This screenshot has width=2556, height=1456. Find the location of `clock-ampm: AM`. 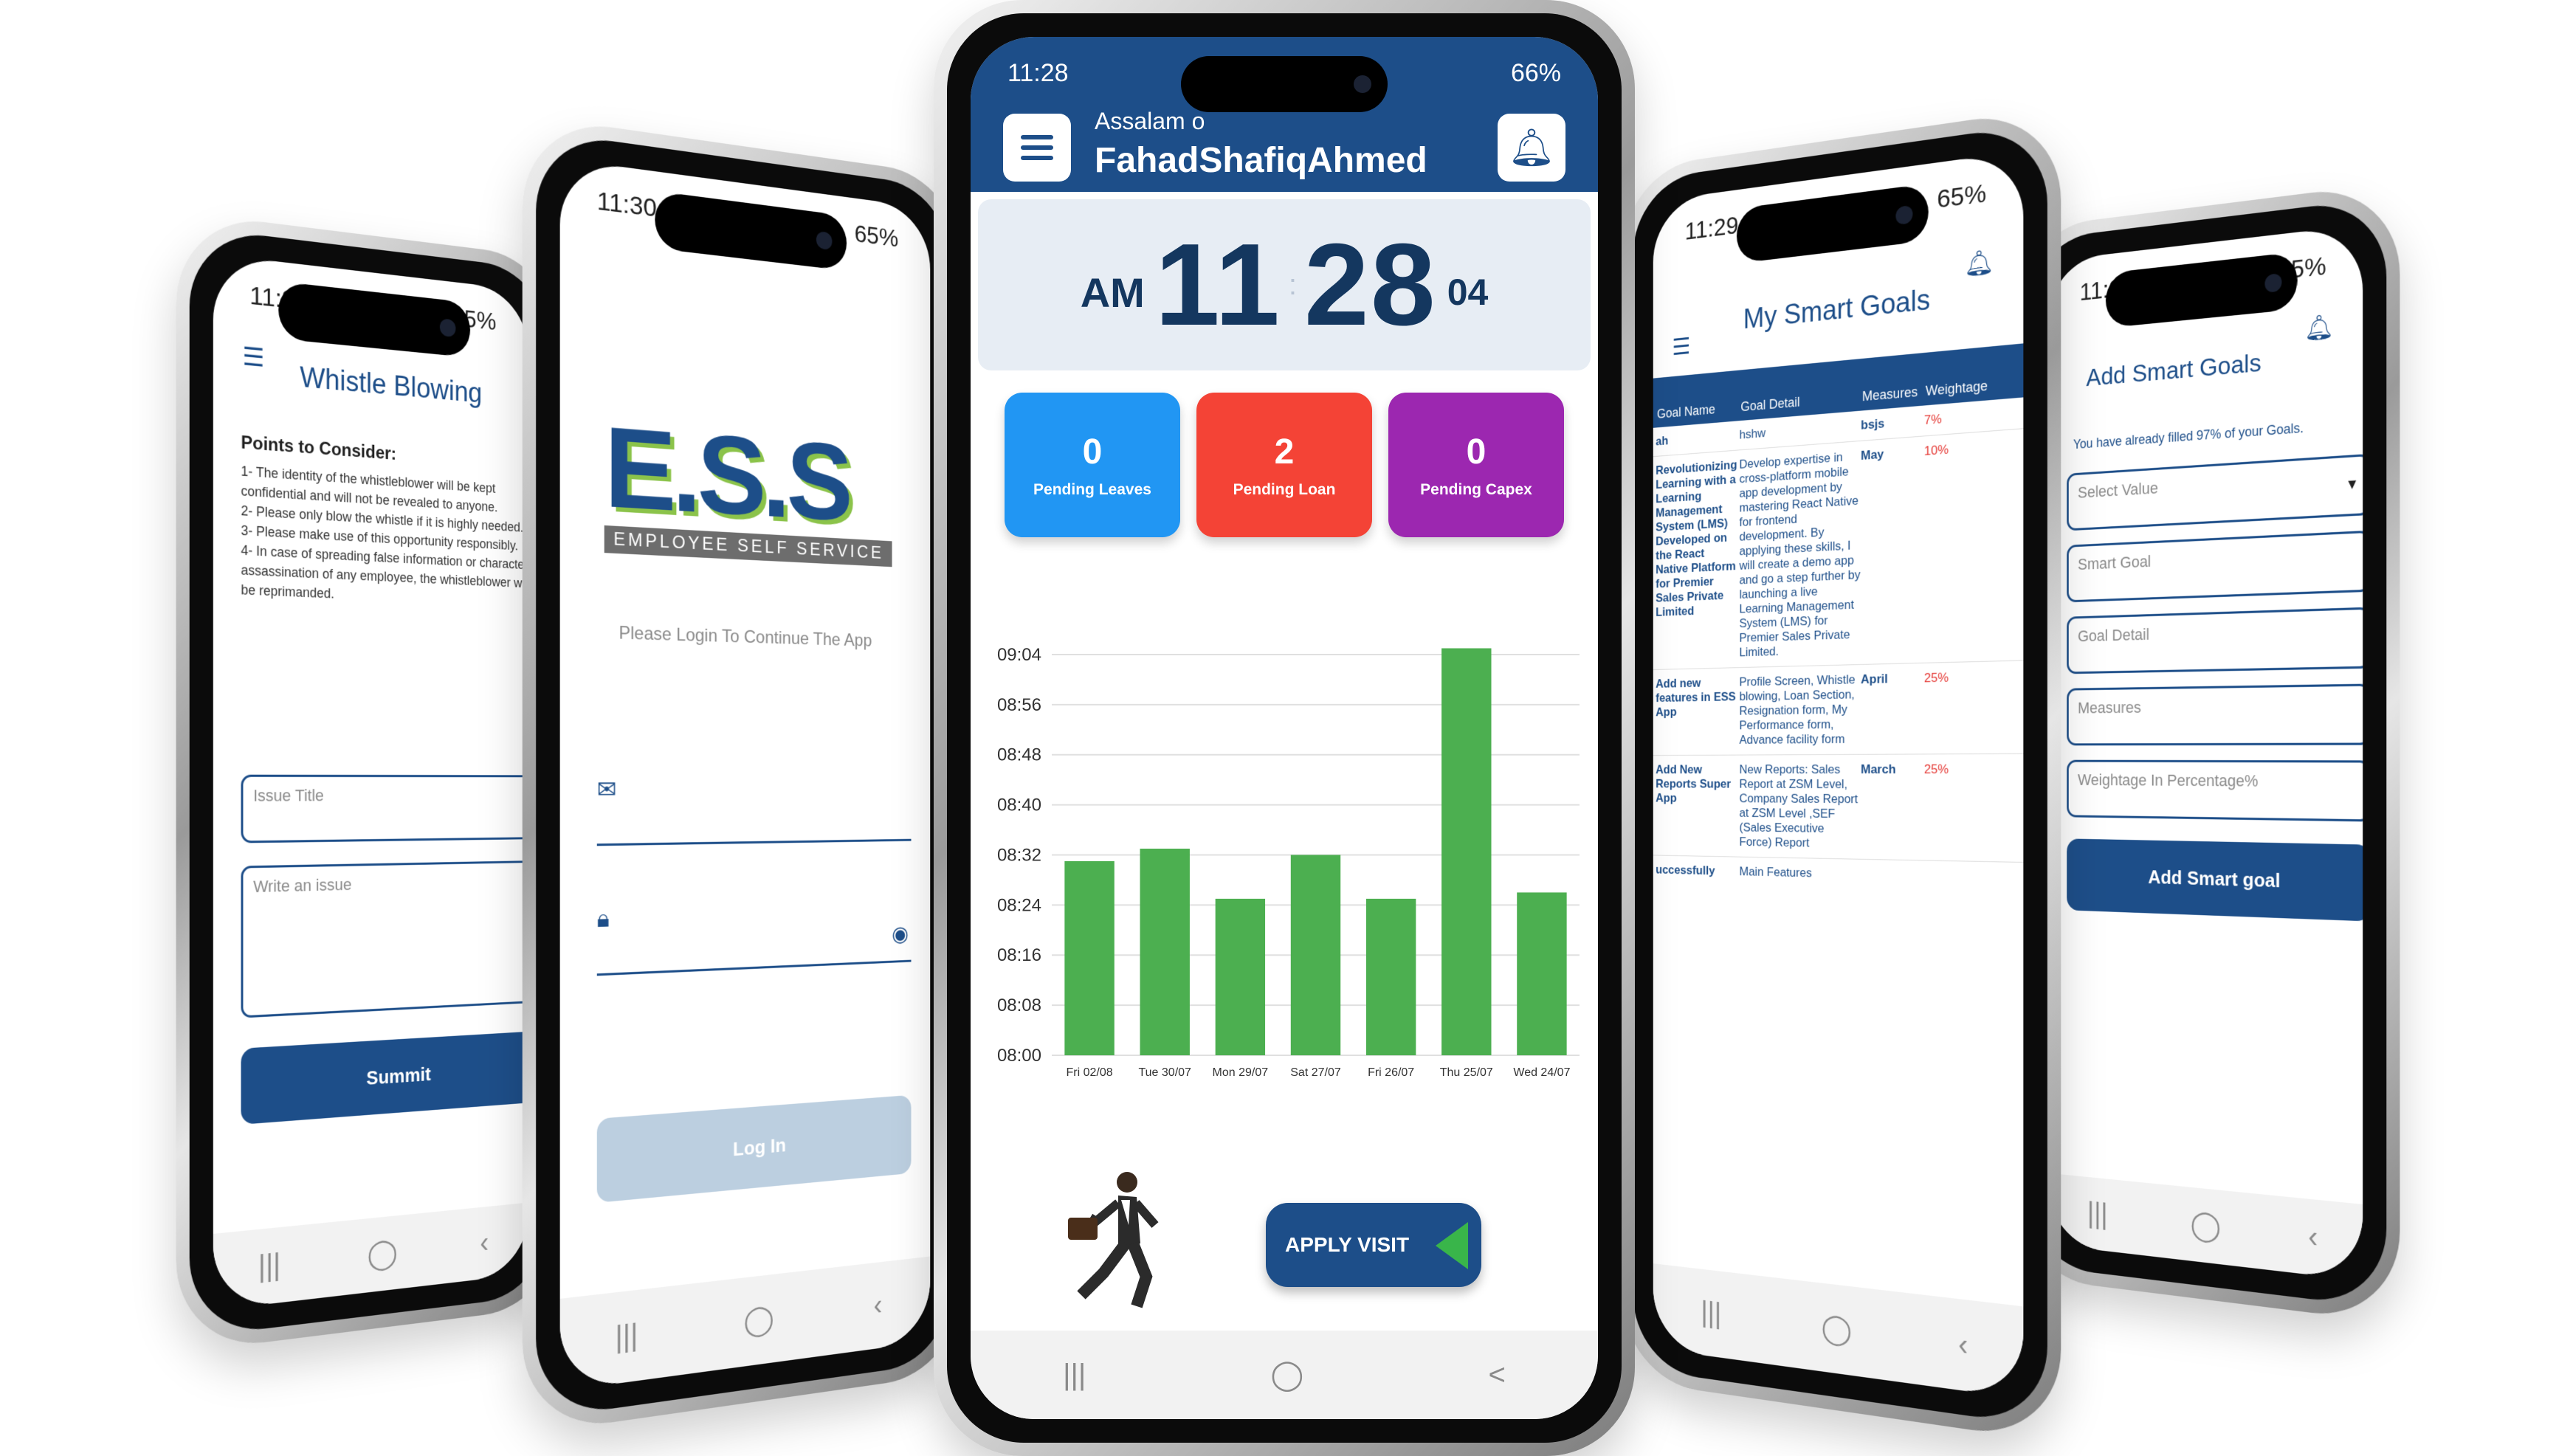

clock-ampm: AM is located at coordinates (1112, 292).